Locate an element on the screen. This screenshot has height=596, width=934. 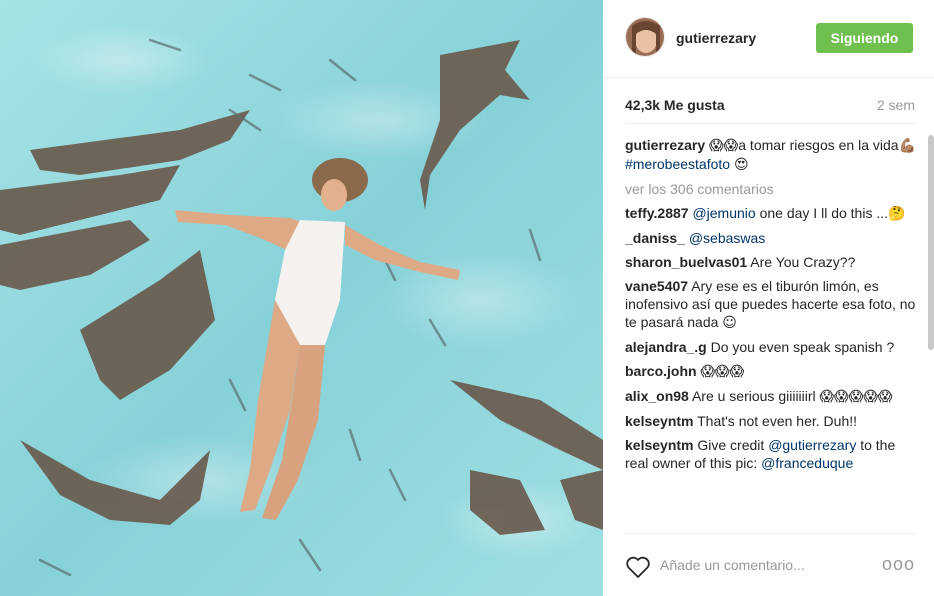
comment-username: teffy.2887 is located at coordinates (657, 213).